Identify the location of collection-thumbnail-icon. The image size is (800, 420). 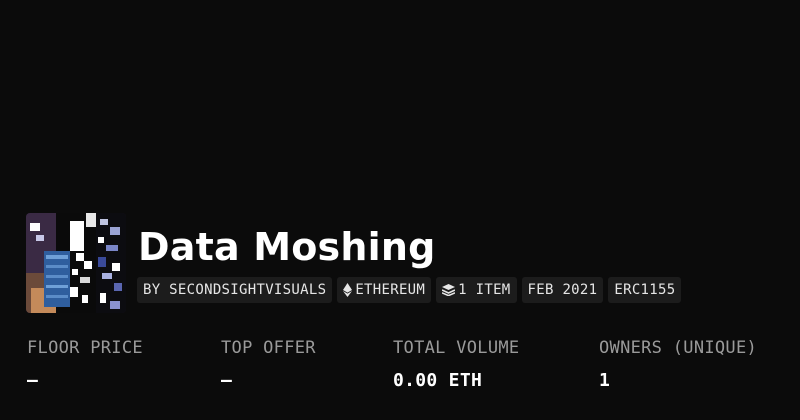
(76, 263).